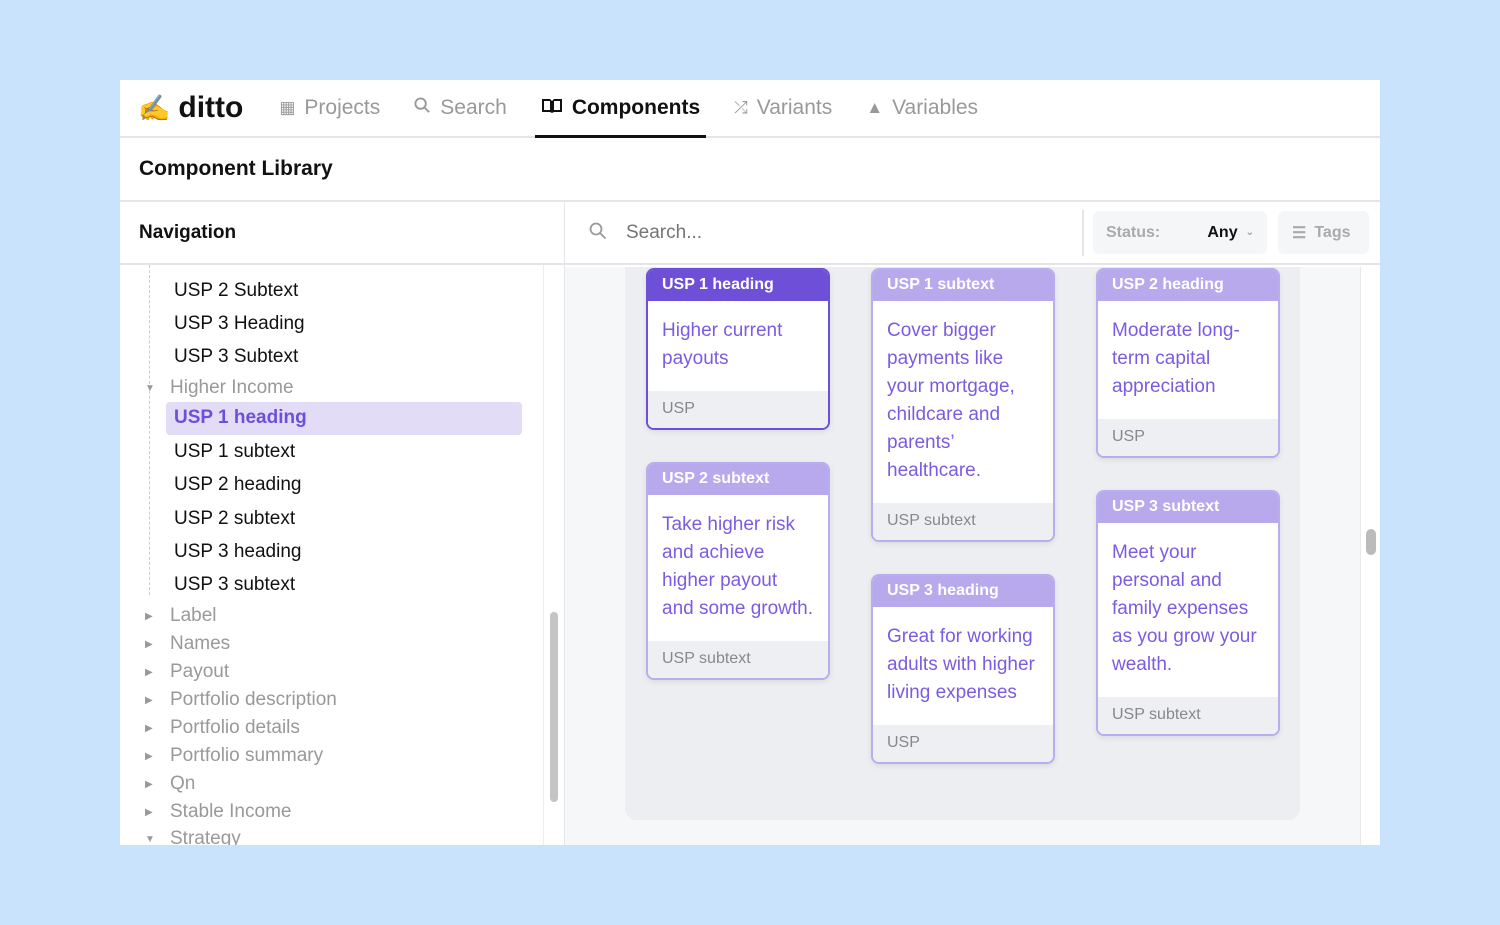 The width and height of the screenshot is (1500, 925). Describe the element at coordinates (741, 107) in the screenshot. I see `branch-icon: ⤮` at that location.